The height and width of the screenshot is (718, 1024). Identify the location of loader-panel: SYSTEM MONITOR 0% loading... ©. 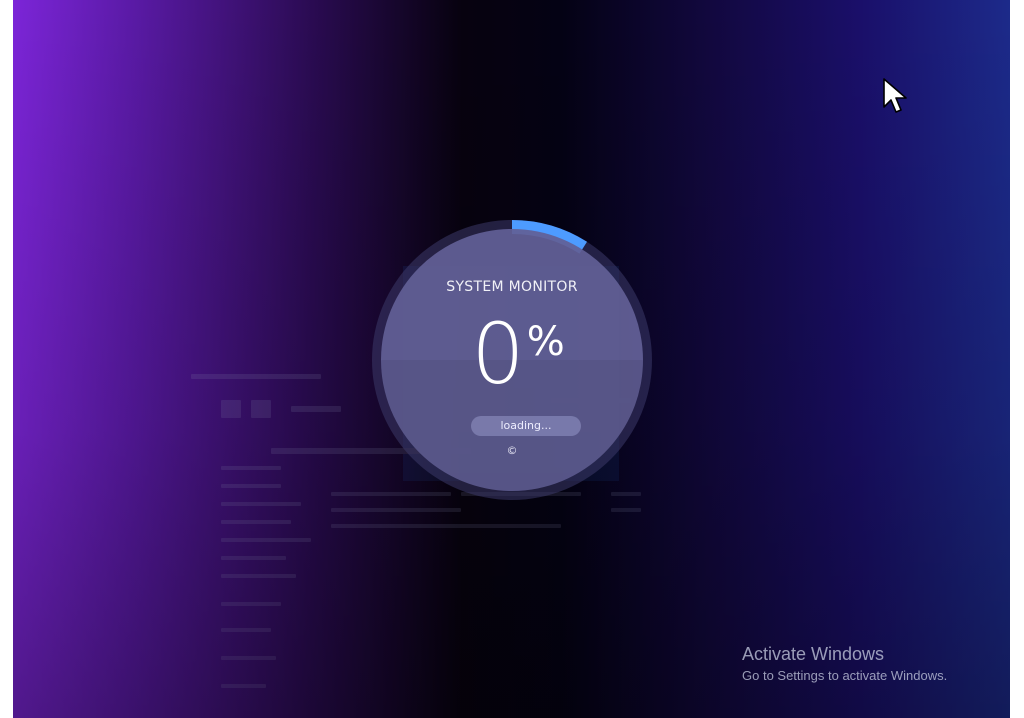
(512, 360).